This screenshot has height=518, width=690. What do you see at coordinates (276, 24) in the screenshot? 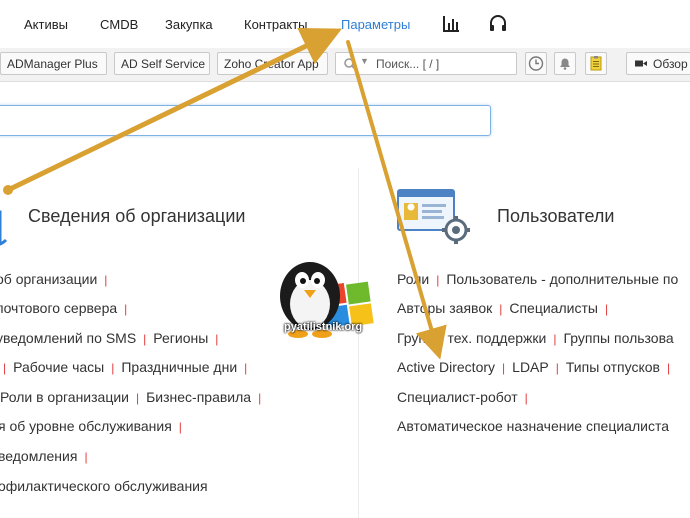
I see `nav-item-contracts: Контракты` at bounding box center [276, 24].